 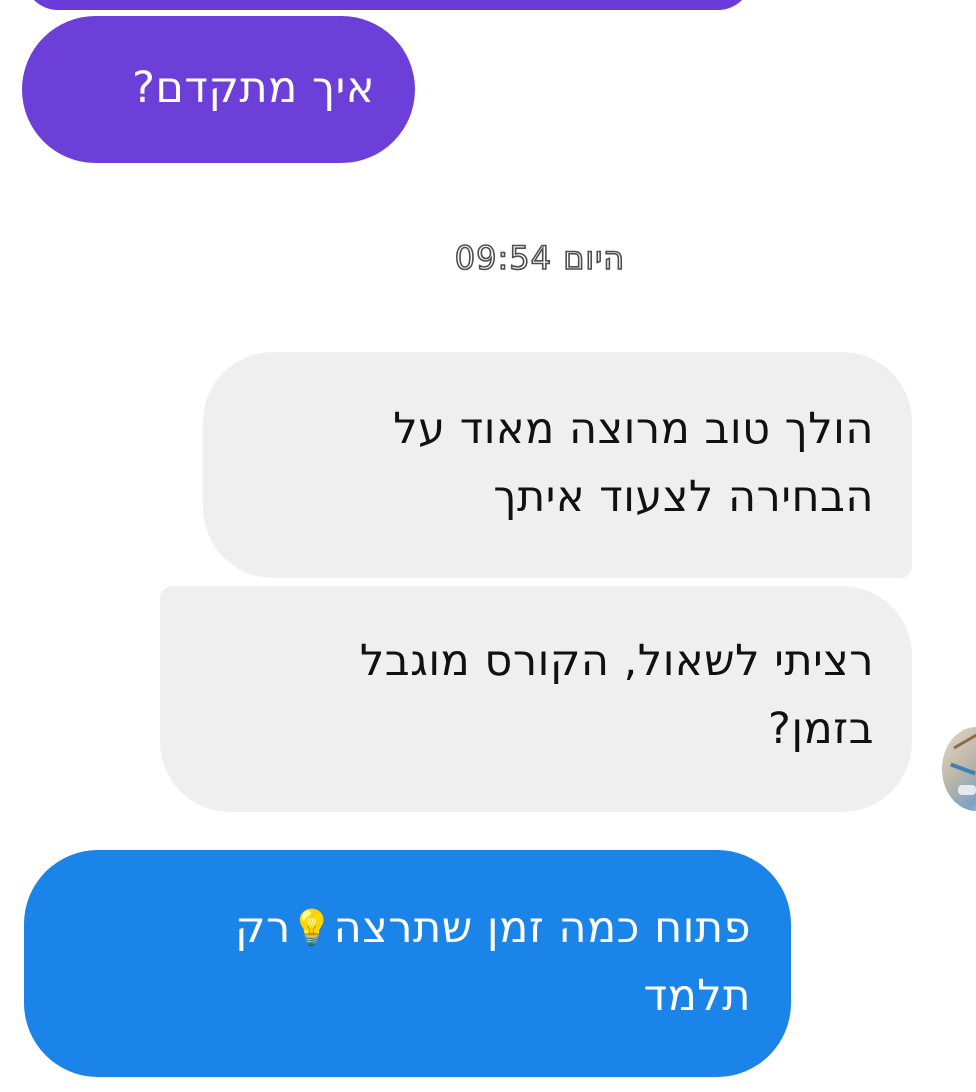 What do you see at coordinates (542, 928) in the screenshot?
I see `message-text: פתוח כמה זמן שתרצה` at bounding box center [542, 928].